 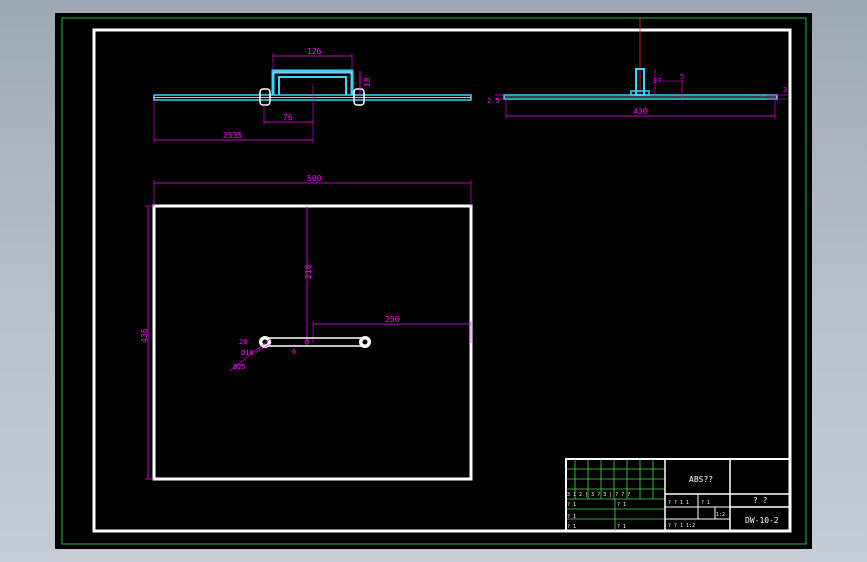 What do you see at coordinates (359, 97) in the screenshot?
I see `right-roller` at bounding box center [359, 97].